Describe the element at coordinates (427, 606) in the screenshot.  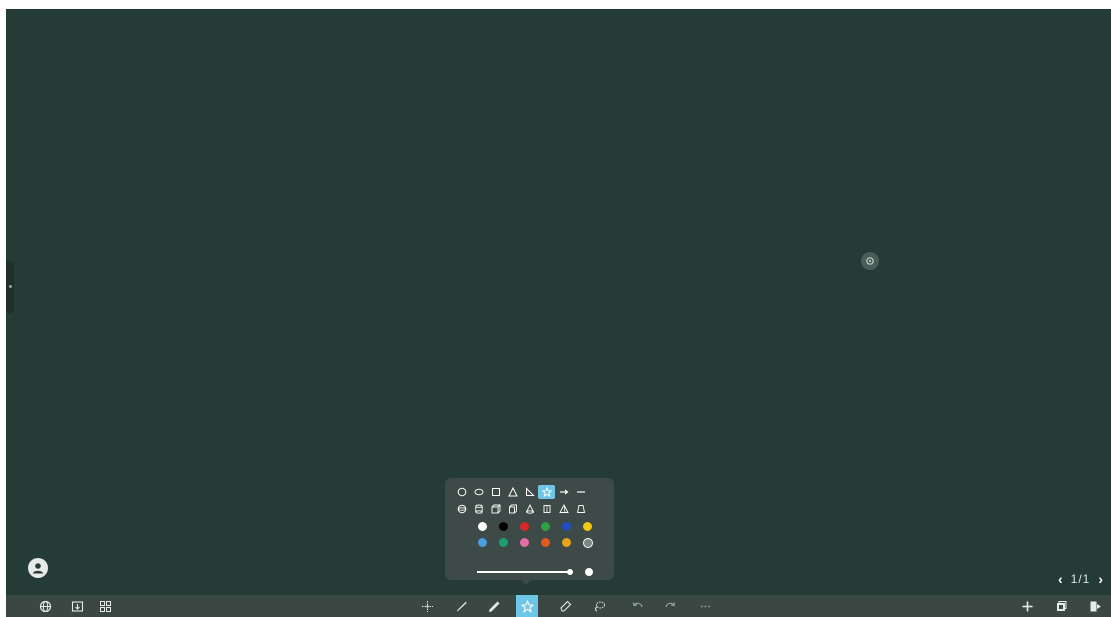
I see `move-icon` at that location.